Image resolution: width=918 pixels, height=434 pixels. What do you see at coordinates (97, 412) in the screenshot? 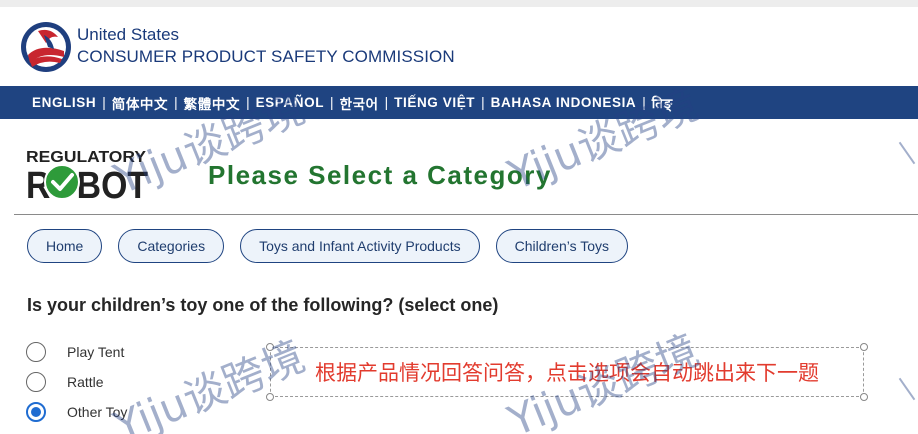
I see `option-label: Other Toy` at bounding box center [97, 412].